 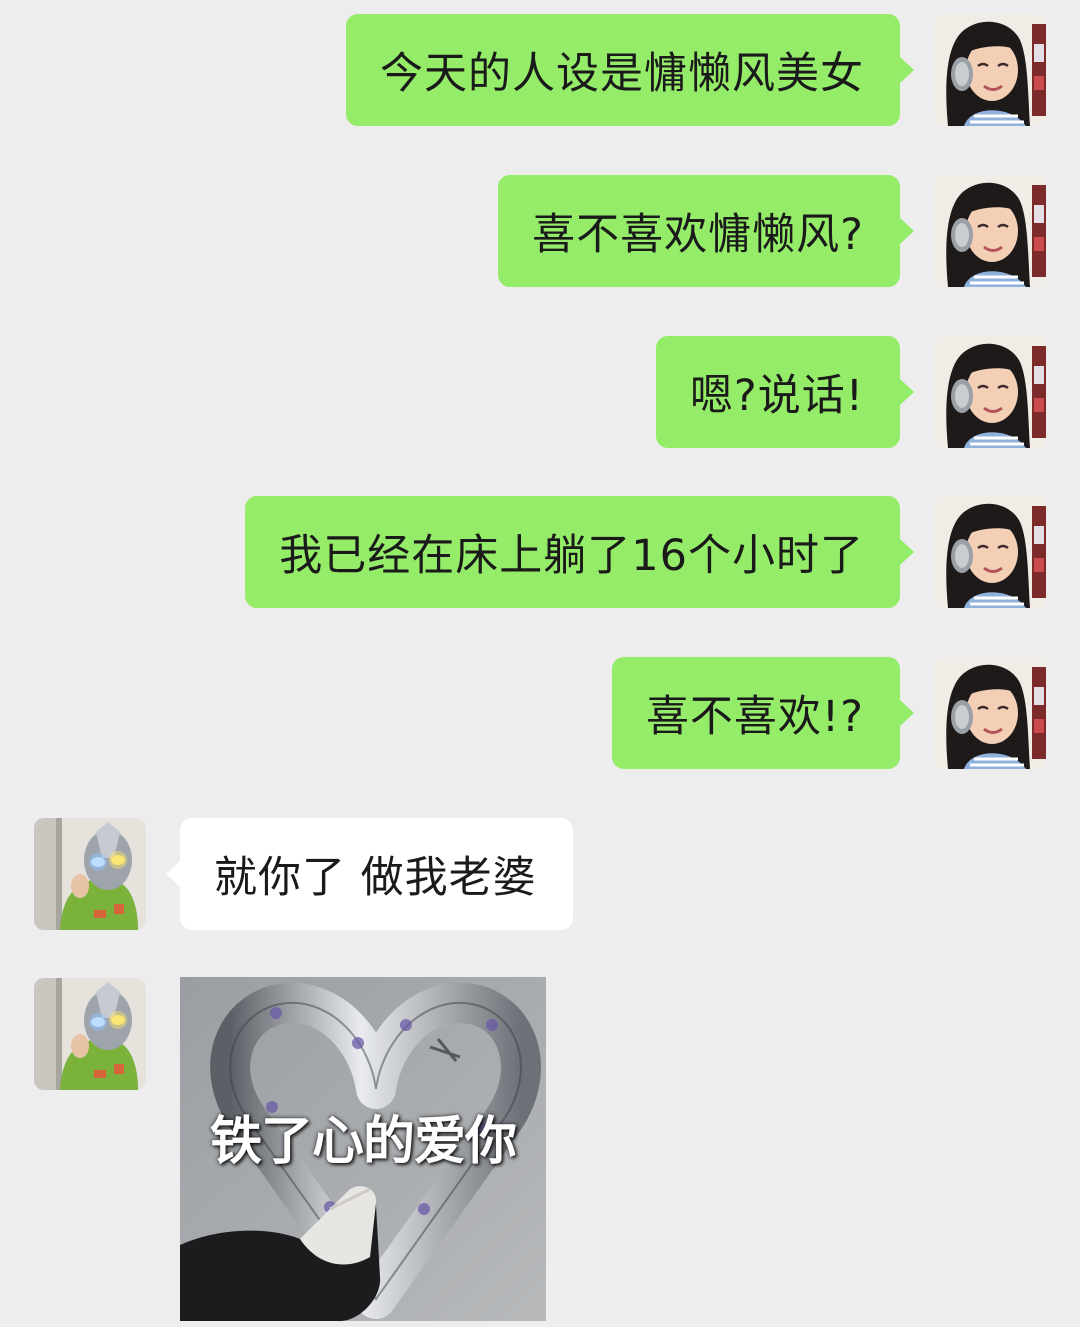 I want to click on sticker-image: 铁了心的爱你, so click(x=363, y=1149).